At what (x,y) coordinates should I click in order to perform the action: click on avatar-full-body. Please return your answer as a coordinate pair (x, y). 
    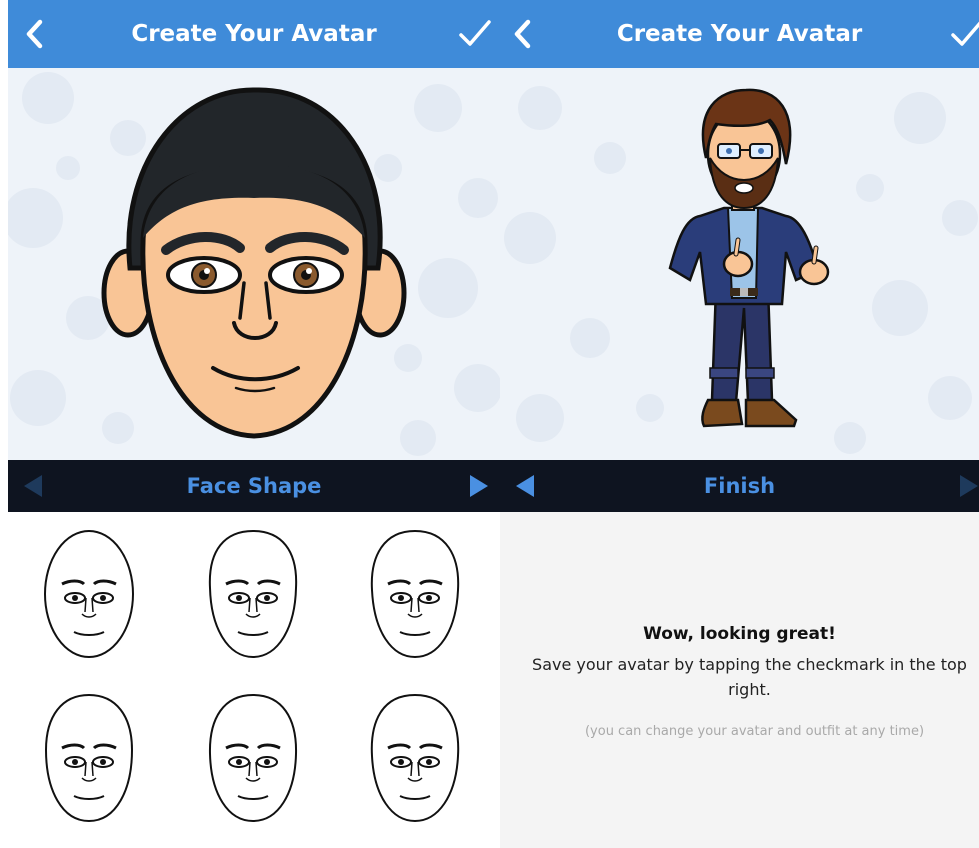
    Looking at the image, I should click on (749, 258).